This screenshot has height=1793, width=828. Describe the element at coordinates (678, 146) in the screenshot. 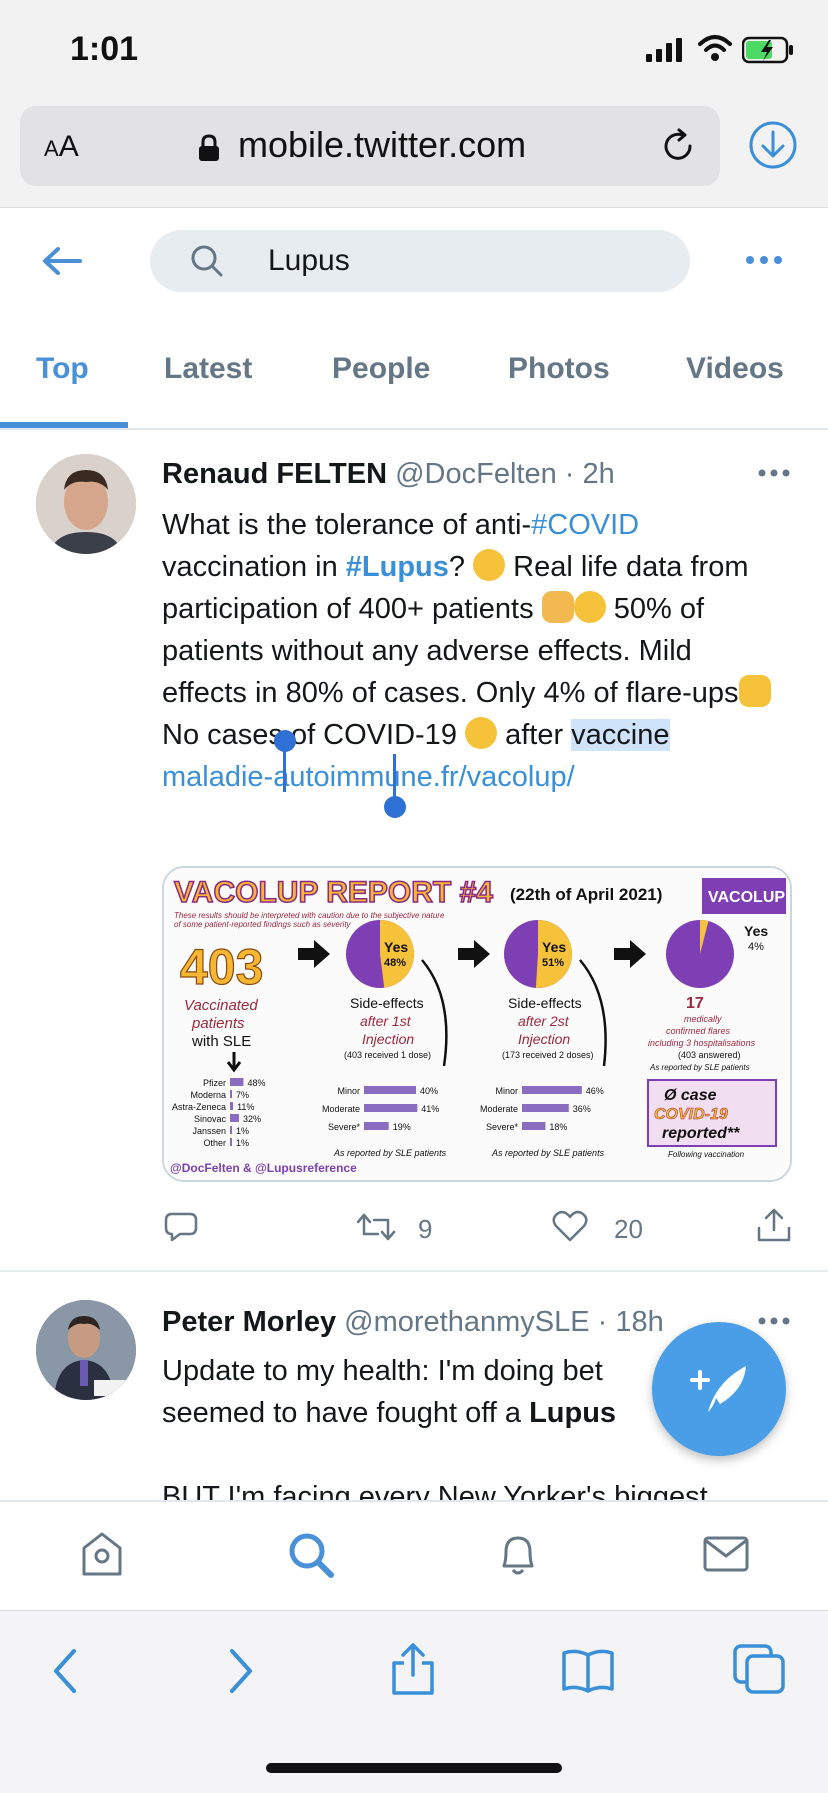

I see `reload-icon` at that location.